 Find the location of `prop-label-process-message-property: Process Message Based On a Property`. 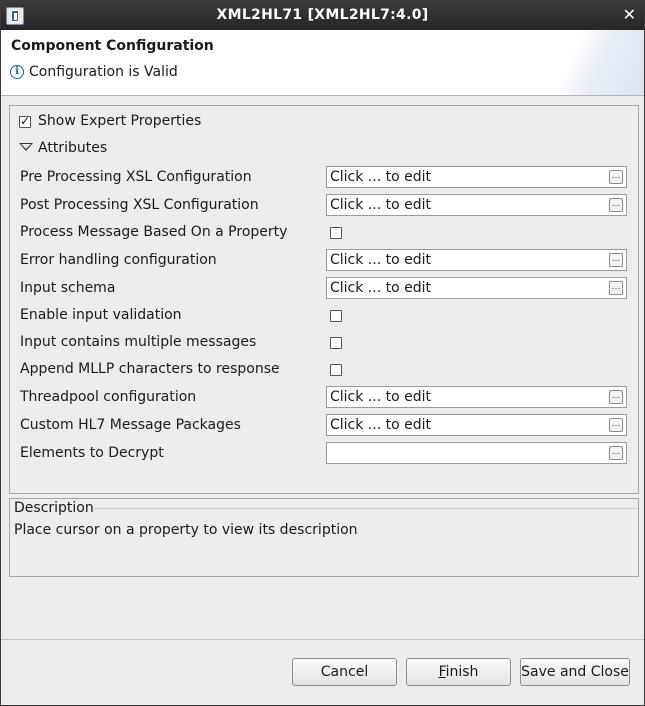

prop-label-process-message-property: Process Message Based On a Property is located at coordinates (154, 232).